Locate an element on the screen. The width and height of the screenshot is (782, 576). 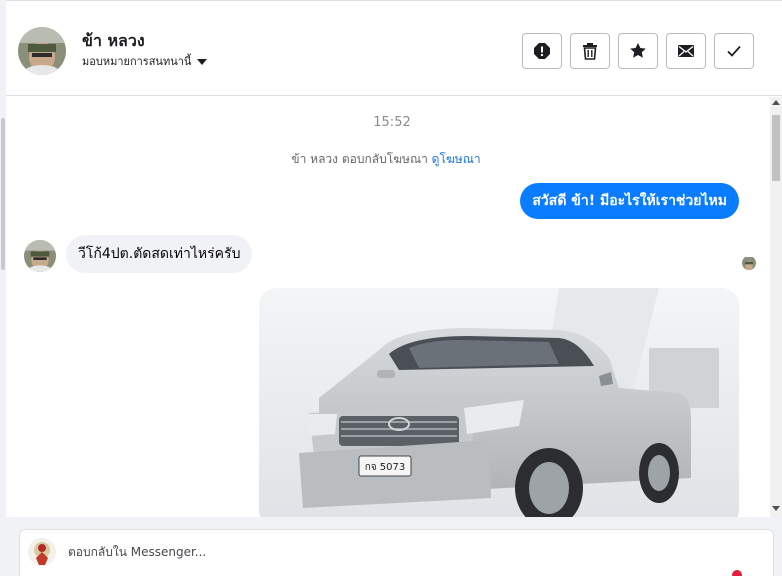
ad-reply-notice: ข้า หลวง ตอบกลับโฆษณา ดูโฆษณา is located at coordinates (386, 159).